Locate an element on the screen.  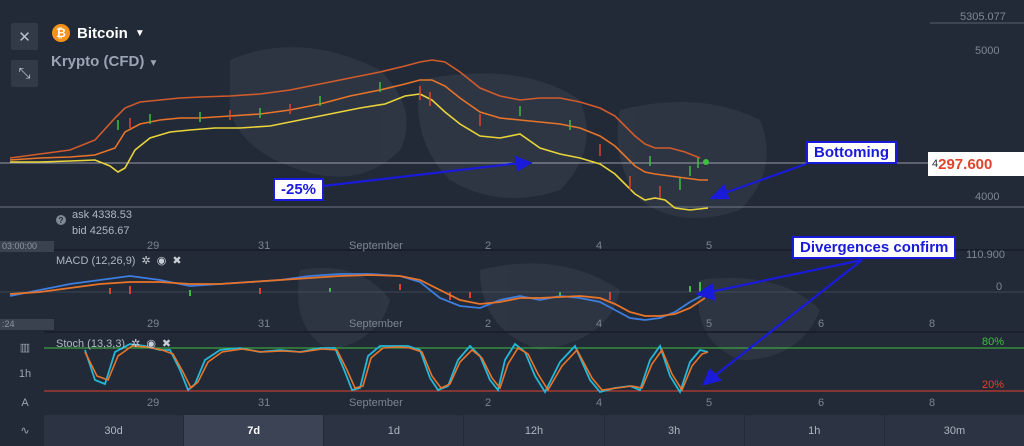
stoch-indicator-header: Stoch (13,3,3) ✲ ◉ ✖ is located at coordinates (113, 344).